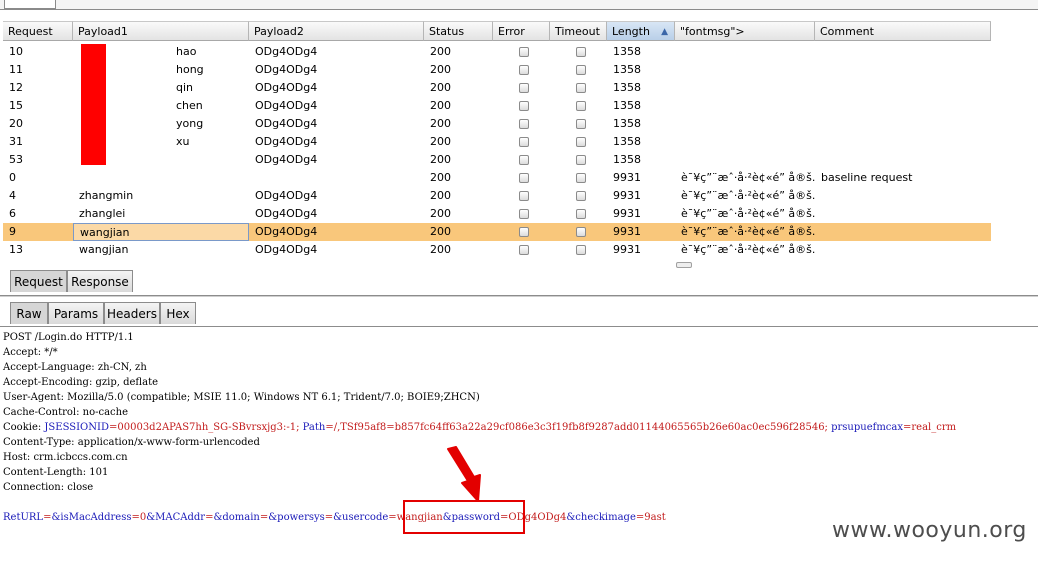 The width and height of the screenshot is (1038, 561). I want to click on cookie-key-path: Path, so click(314, 427).